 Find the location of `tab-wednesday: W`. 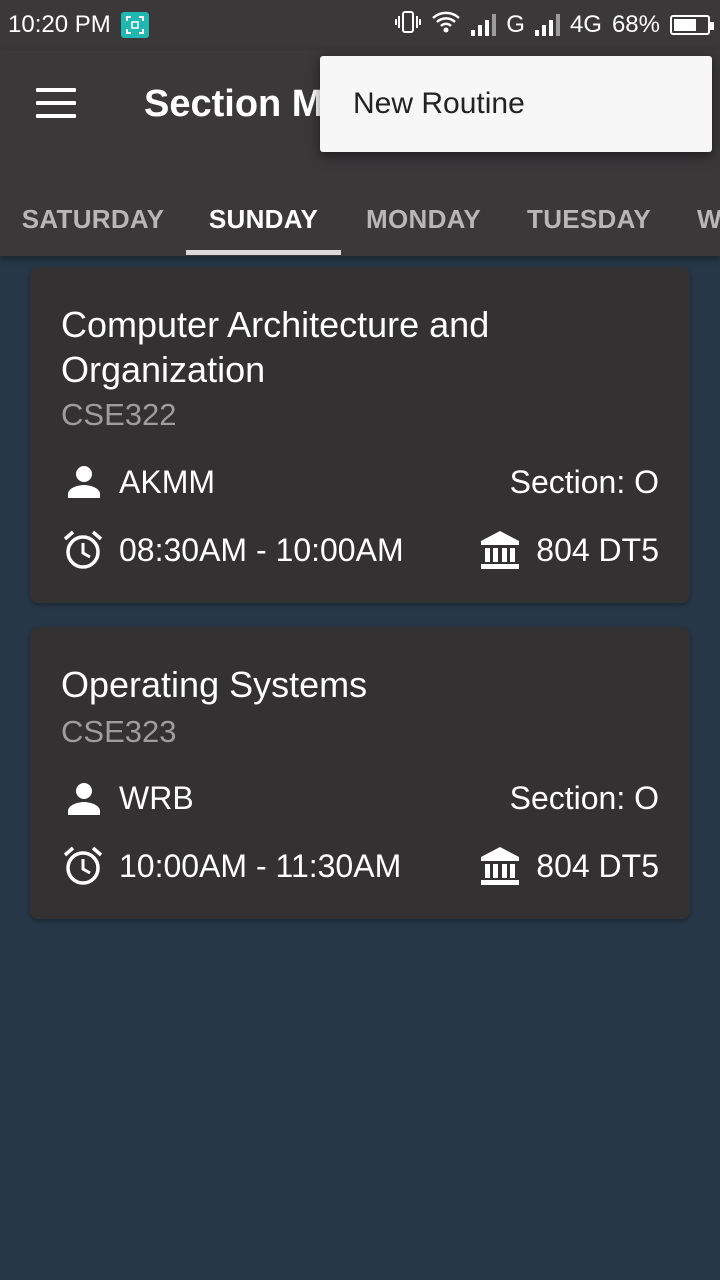

tab-wednesday: W is located at coordinates (696, 219).